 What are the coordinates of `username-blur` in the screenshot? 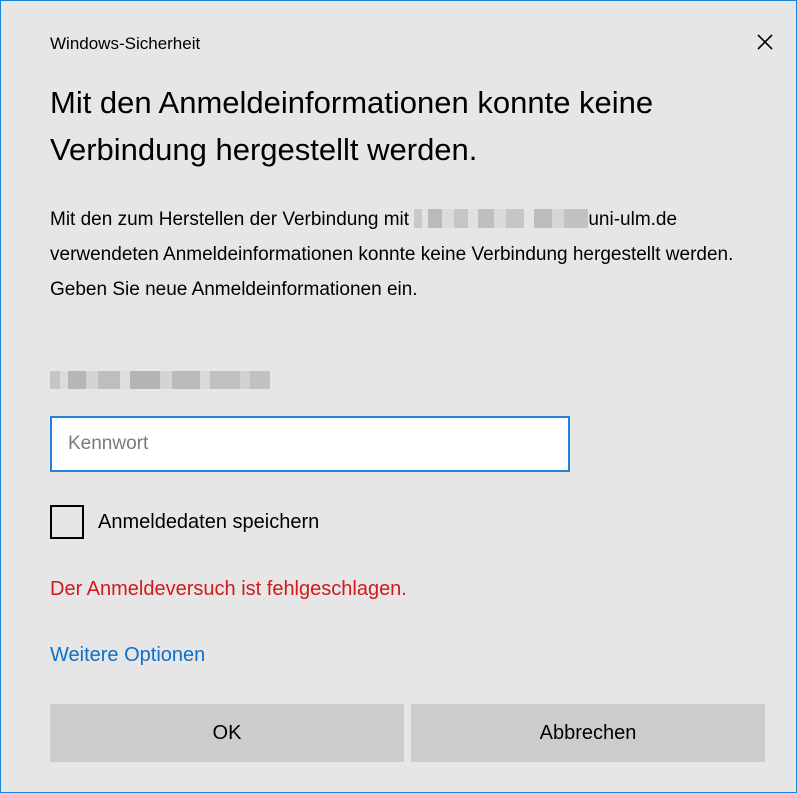 It's located at (160, 380).